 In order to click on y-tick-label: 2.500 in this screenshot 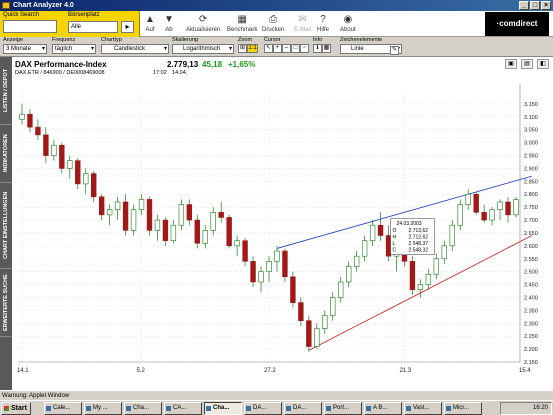, I will do `click(531, 273)`.